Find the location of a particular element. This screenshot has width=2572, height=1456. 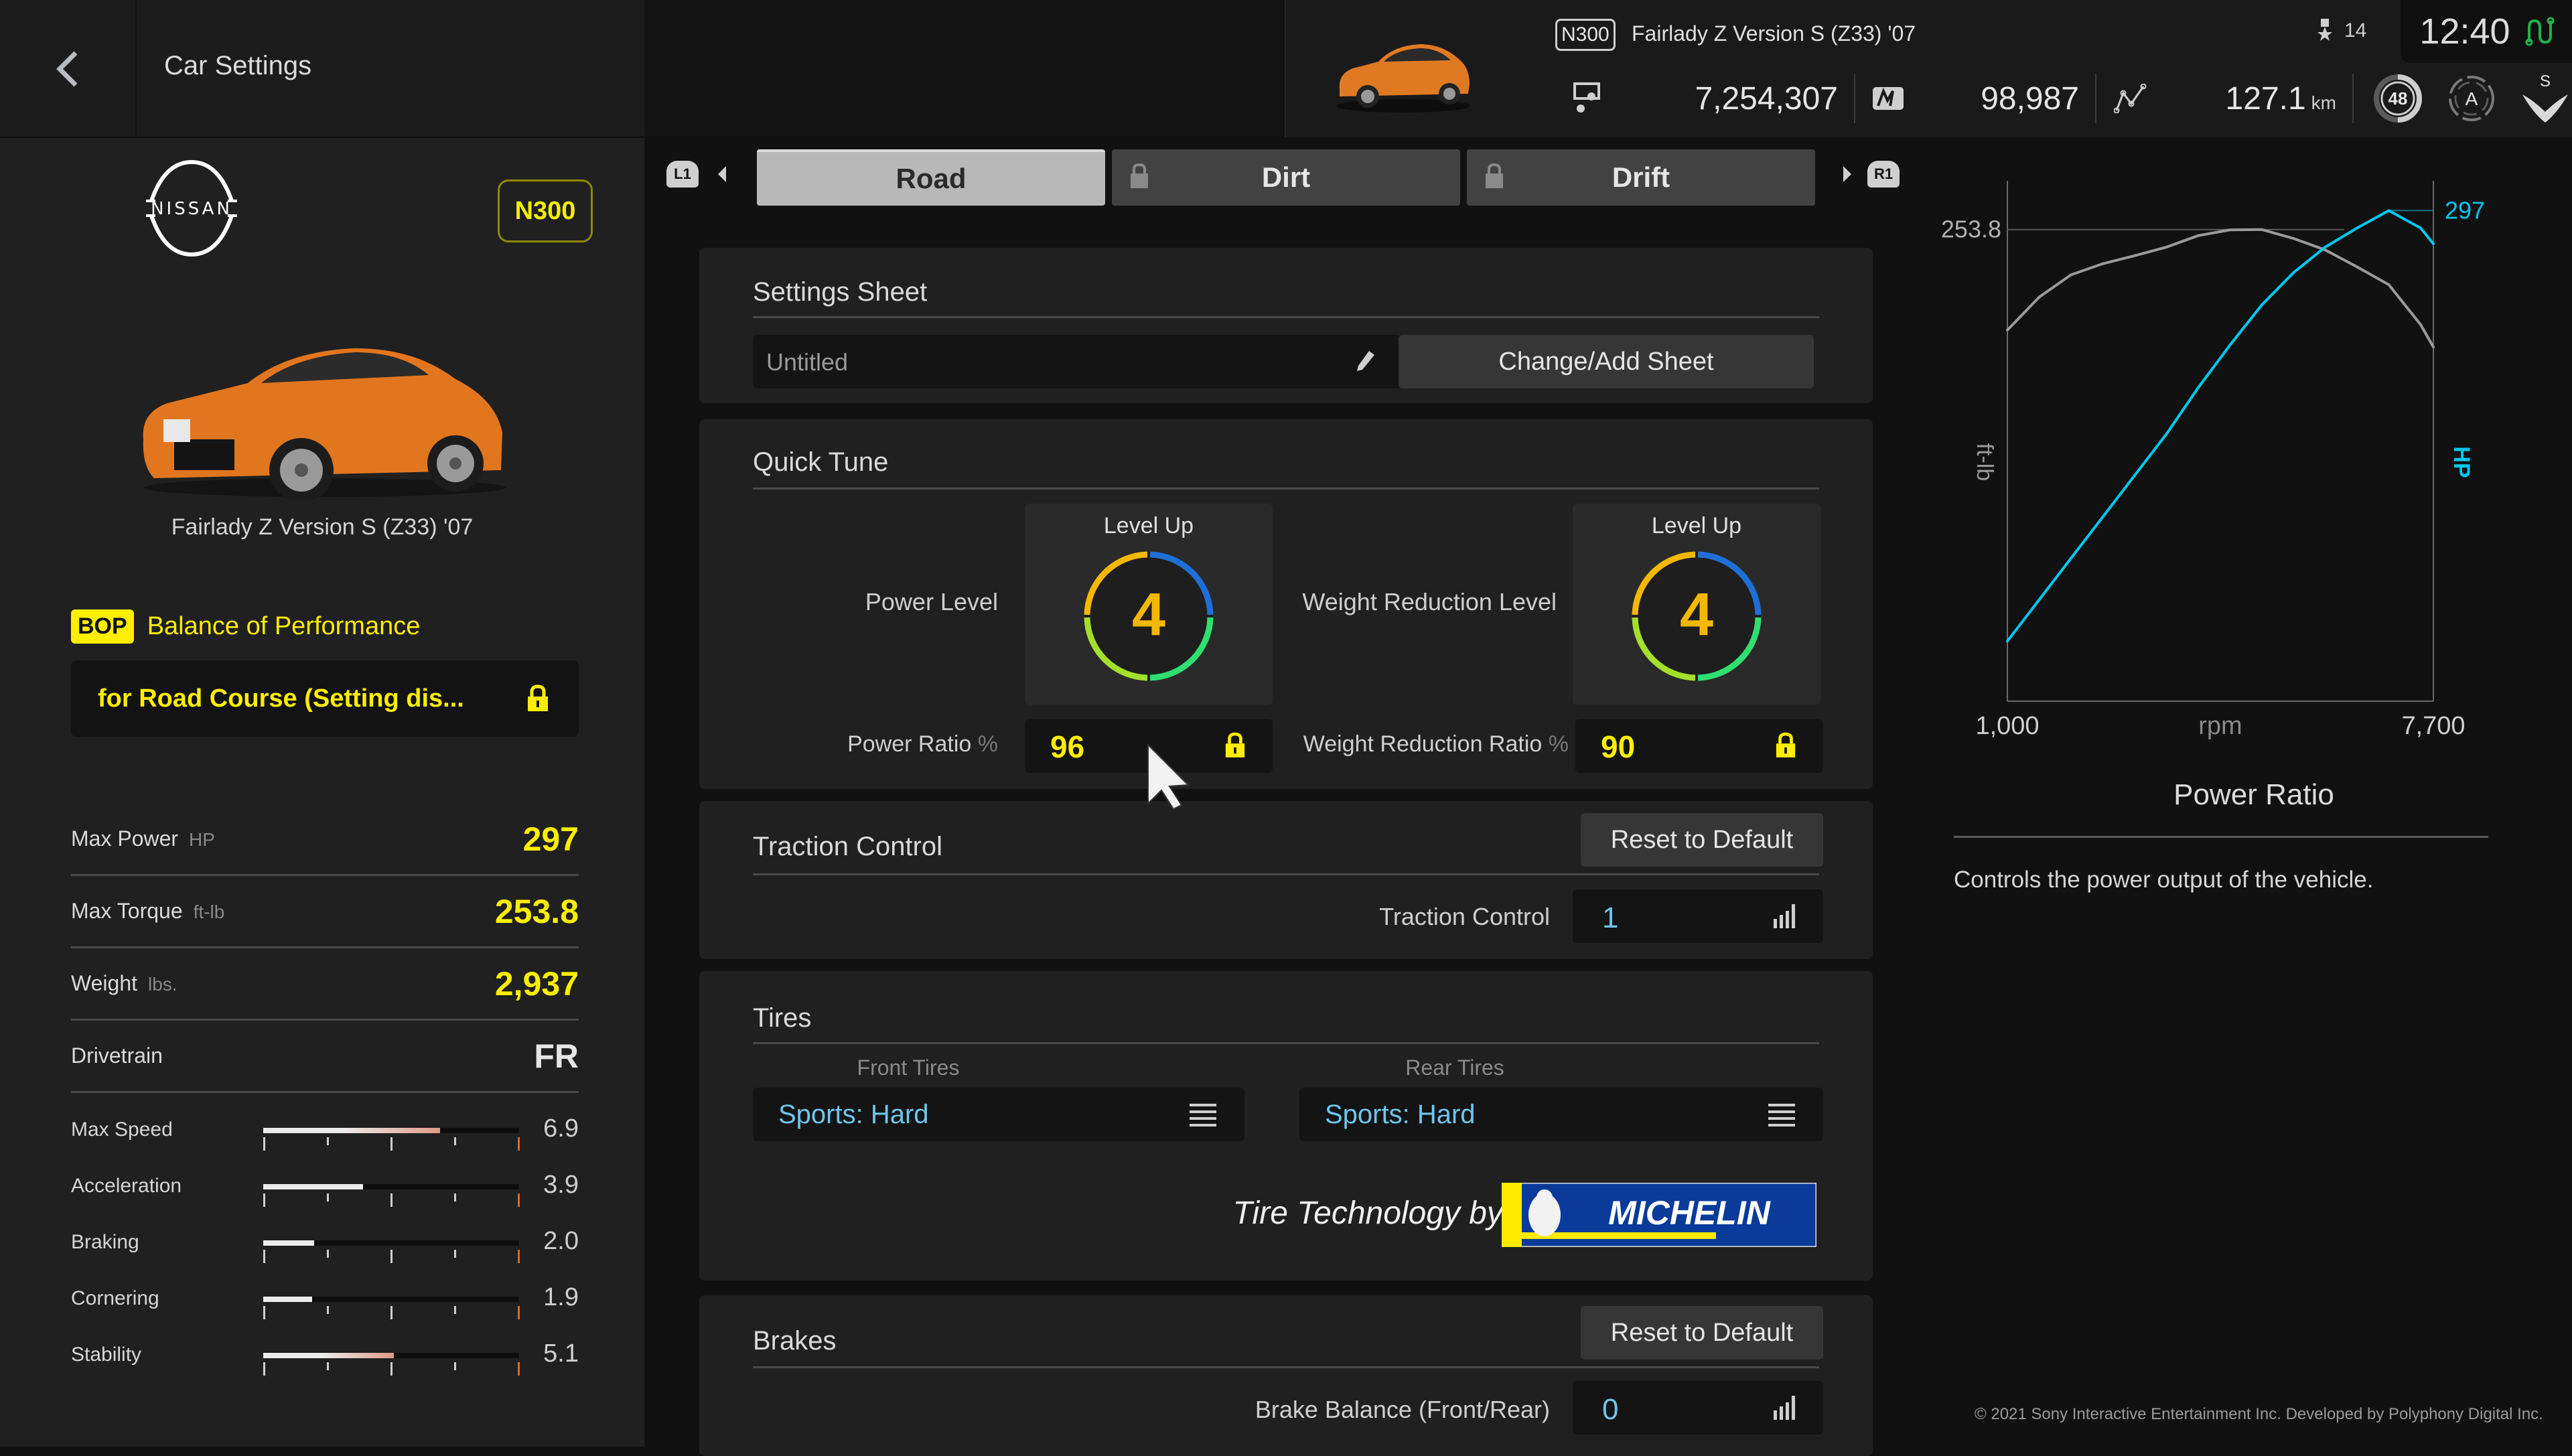

rear-tires-select: Sports: Hard is located at coordinates (1561, 1114).